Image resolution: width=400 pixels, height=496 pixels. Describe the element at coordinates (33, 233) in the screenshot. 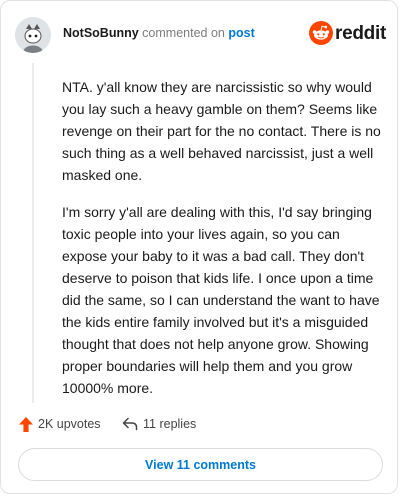

I see `thread-line` at that location.